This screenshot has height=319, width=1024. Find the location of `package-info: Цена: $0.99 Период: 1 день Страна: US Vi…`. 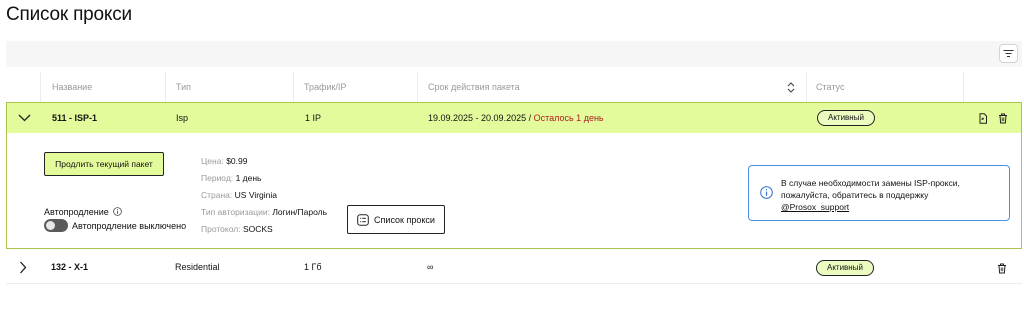

package-info: Цена: $0.99 Период: 1 день Страна: US Vi… is located at coordinates (264, 195).